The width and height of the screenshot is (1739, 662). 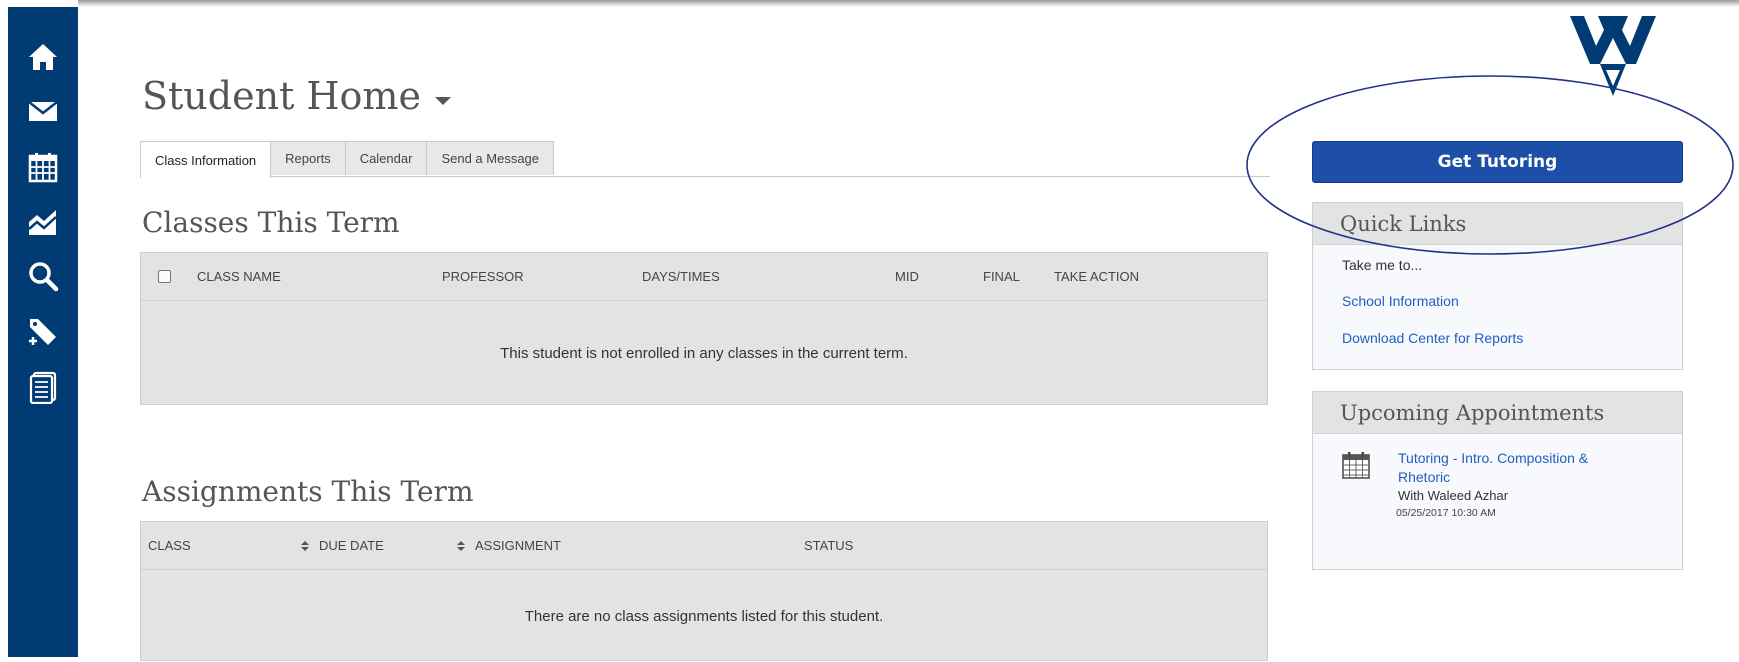 I want to click on column-assignment-group: ASSIGNMENT, so click(x=509, y=545).